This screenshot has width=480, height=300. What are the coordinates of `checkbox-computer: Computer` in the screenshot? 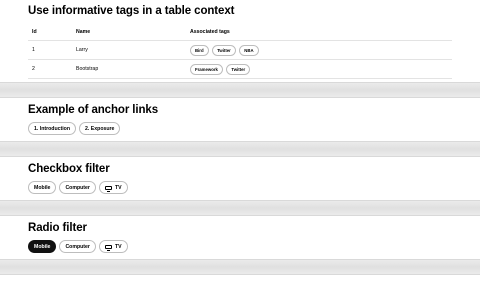 It's located at (77, 187).